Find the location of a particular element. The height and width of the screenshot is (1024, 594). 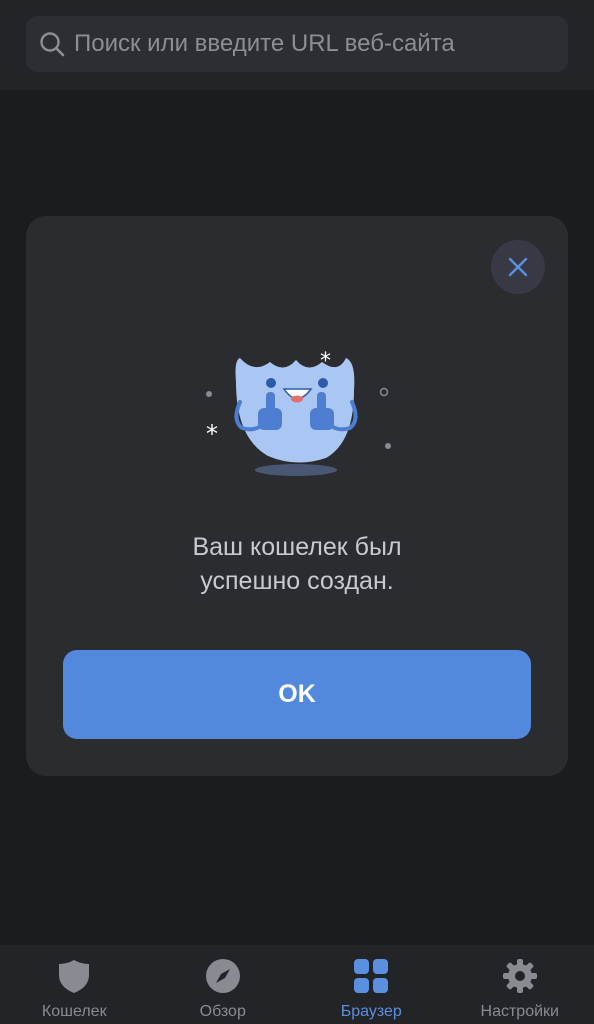

tab-browser: Браузер is located at coordinates (371, 984).